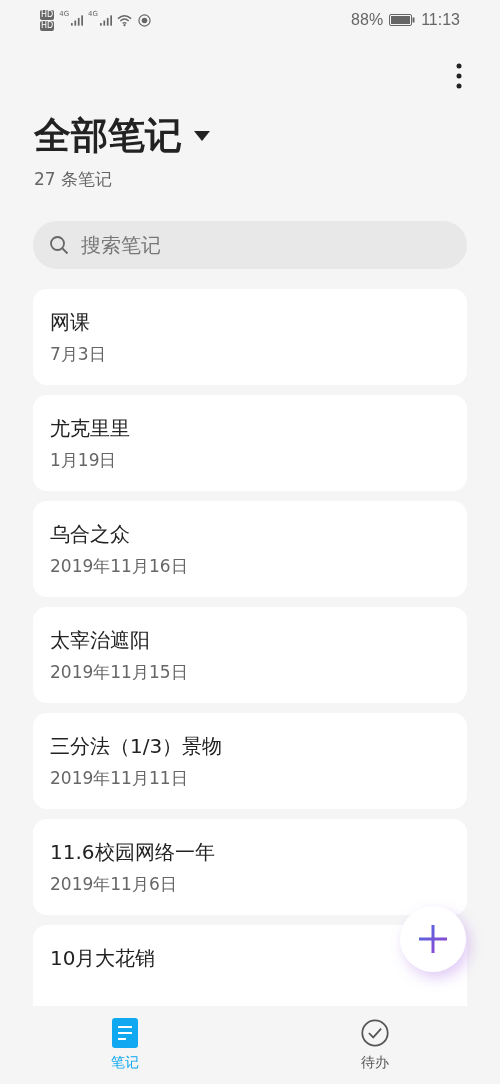 The height and width of the screenshot is (1084, 500). Describe the element at coordinates (100, 640) in the screenshot. I see `note-title: 太宰治遮阳` at that location.